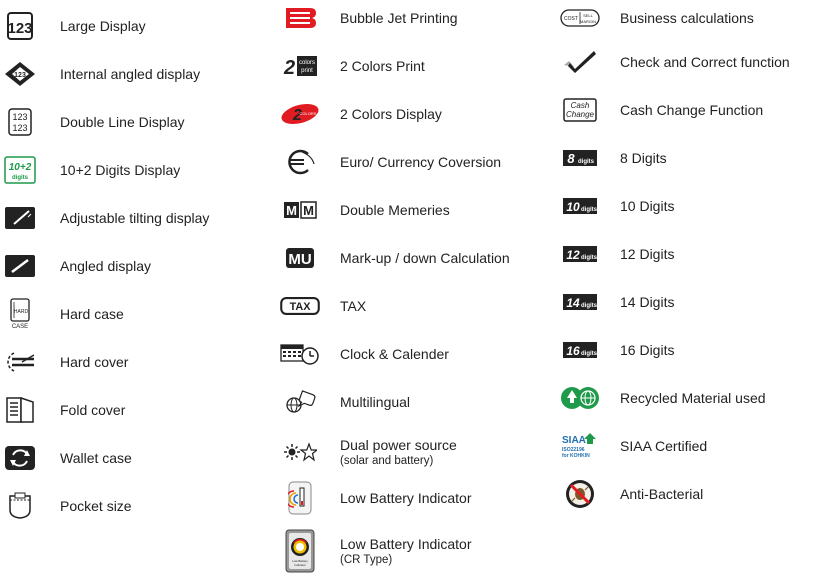  Describe the element at coordinates (369, 18) in the screenshot. I see `feature-item: Bubble Jet Printing` at that location.